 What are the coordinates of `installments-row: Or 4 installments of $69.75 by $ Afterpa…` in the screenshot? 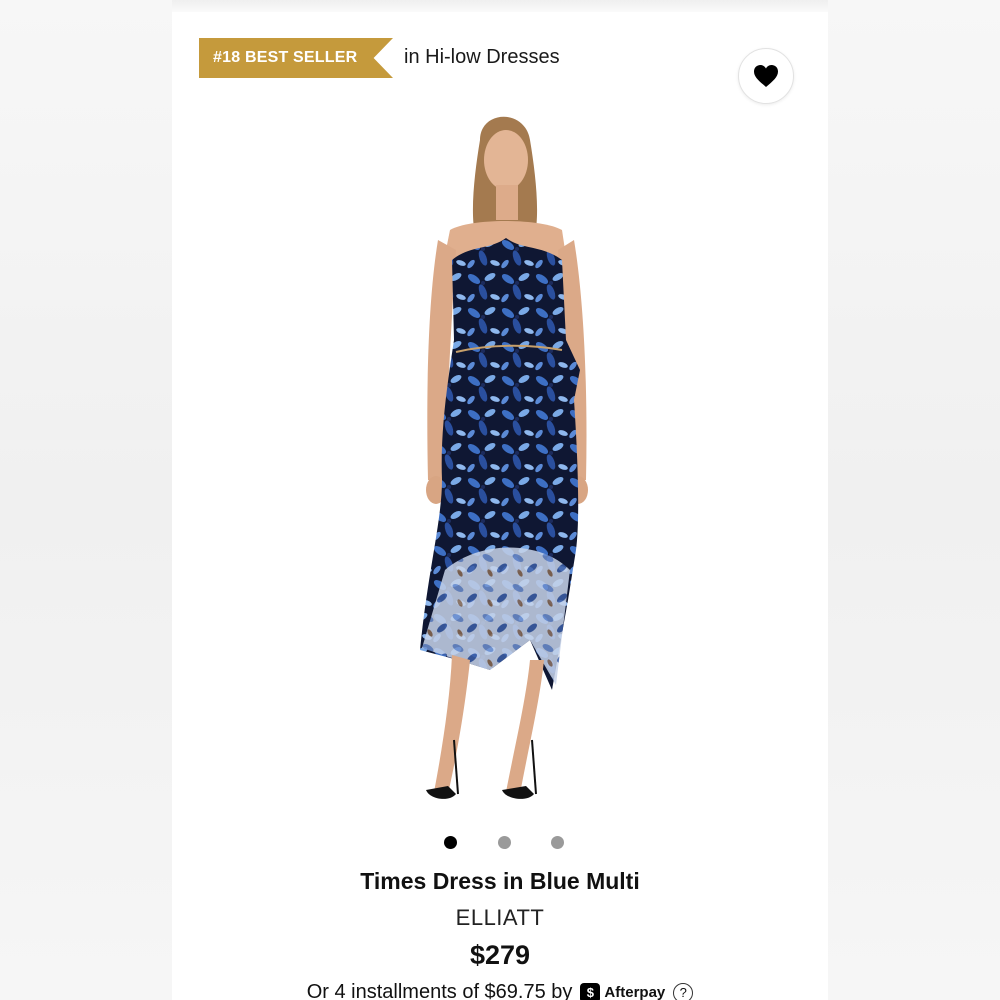 It's located at (500, 990).